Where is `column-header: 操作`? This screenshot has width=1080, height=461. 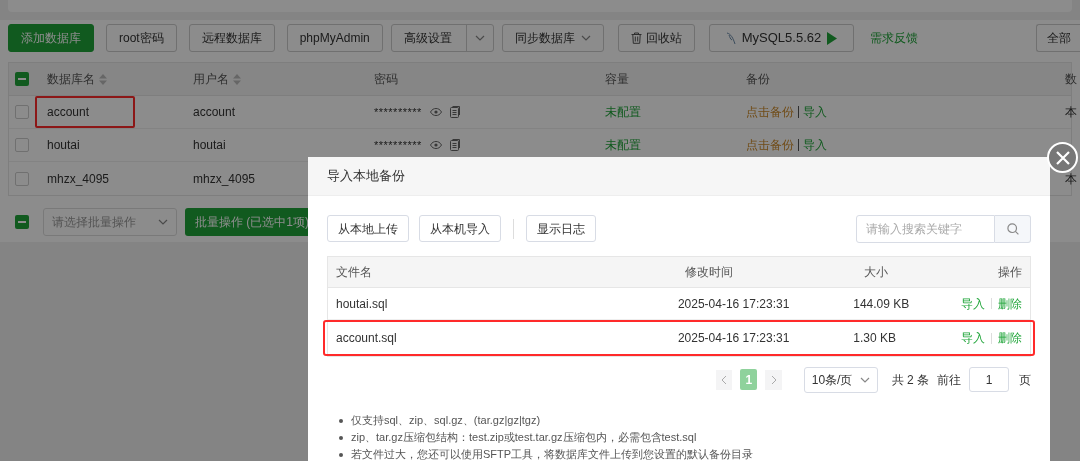
column-header: 操作 is located at coordinates (1010, 272).